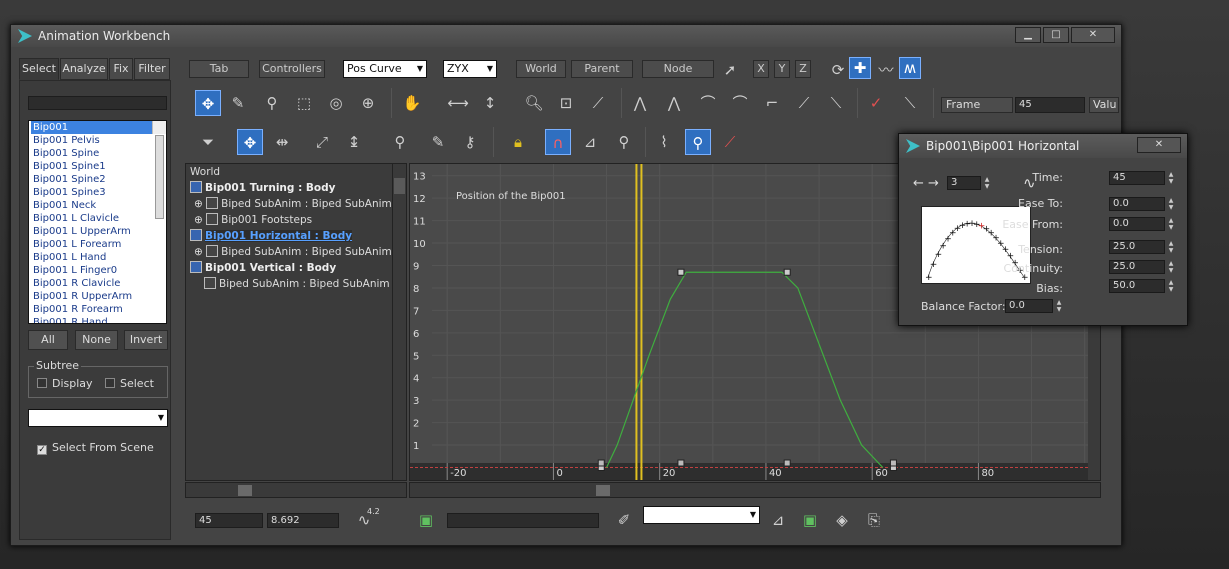 This screenshot has height=569, width=1229. What do you see at coordinates (98, 218) in the screenshot?
I see `bip-list-item: Bip001 L Clavicle` at bounding box center [98, 218].